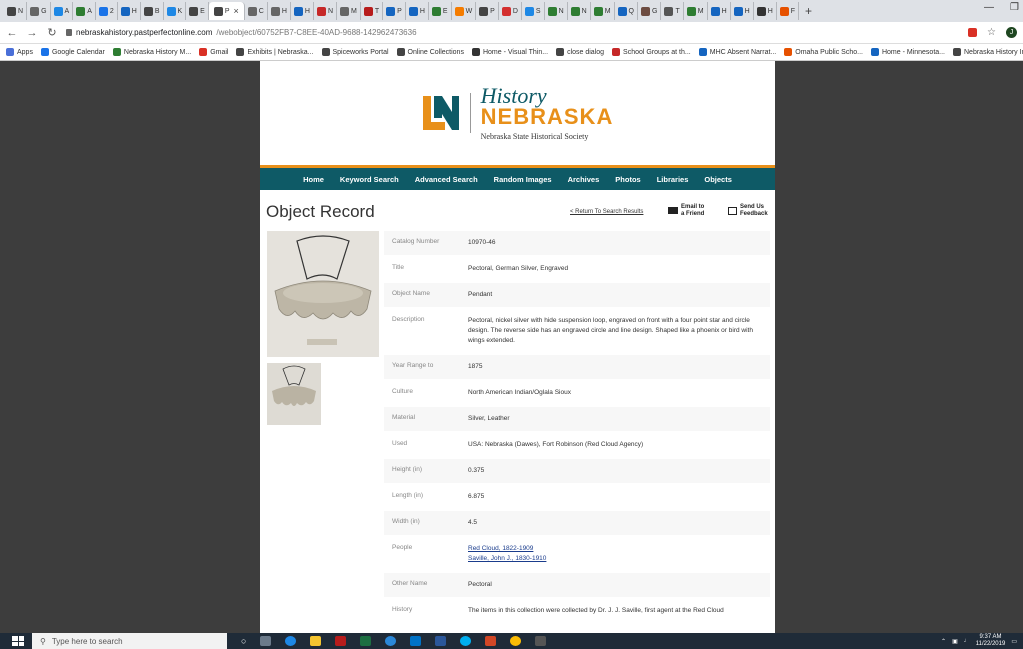 The width and height of the screenshot is (1023, 649). Describe the element at coordinates (72, 52) in the screenshot. I see `bookmark-item: Google Calendar` at that location.